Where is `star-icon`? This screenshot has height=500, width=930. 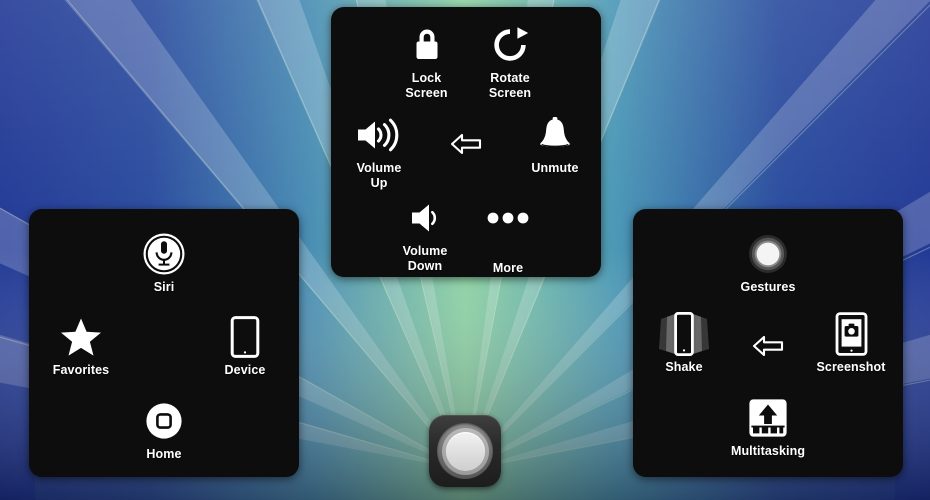 star-icon is located at coordinates (81, 337).